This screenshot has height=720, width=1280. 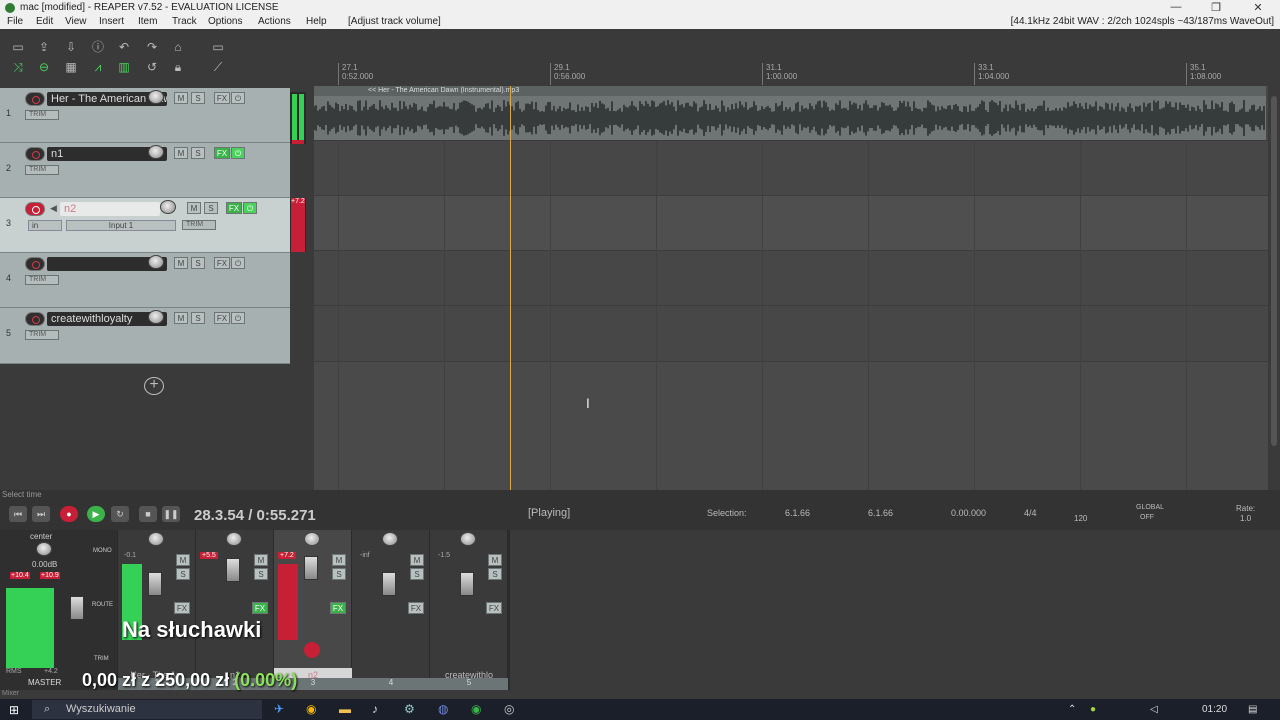 I want to click on play-button: ▶, so click(x=96, y=514).